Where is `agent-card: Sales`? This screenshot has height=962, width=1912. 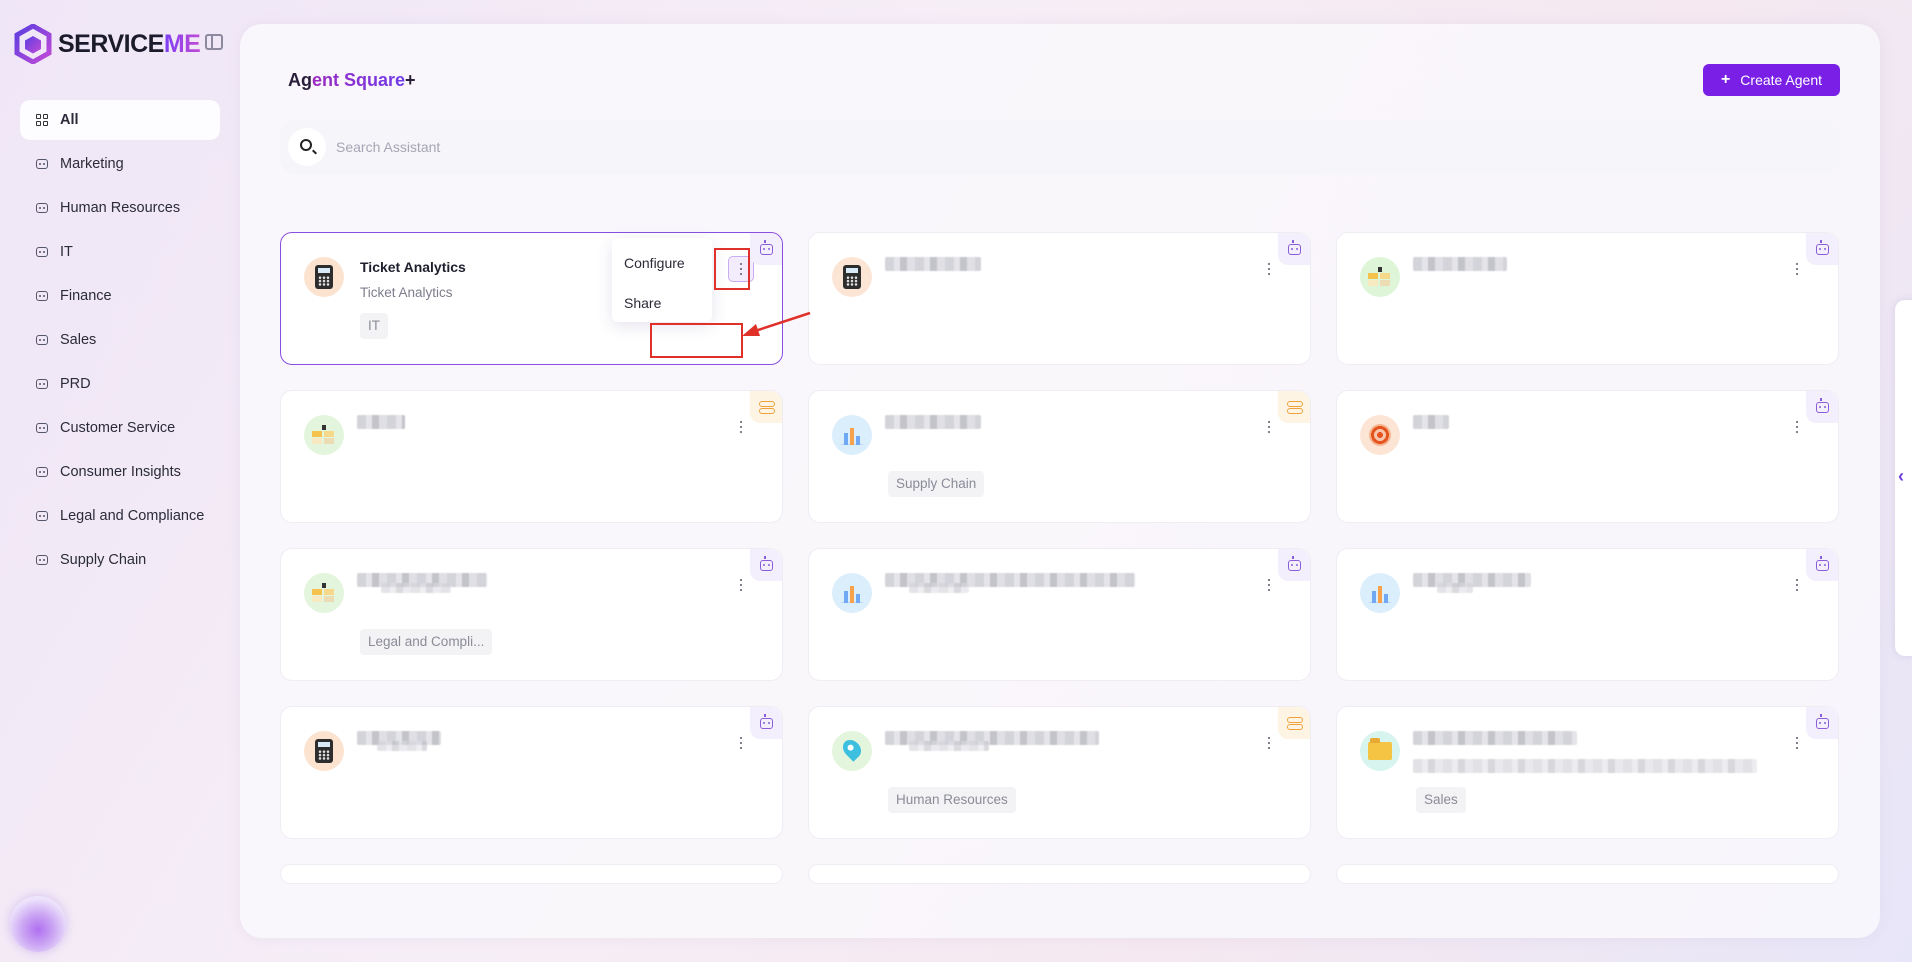 agent-card: Sales is located at coordinates (1587, 772).